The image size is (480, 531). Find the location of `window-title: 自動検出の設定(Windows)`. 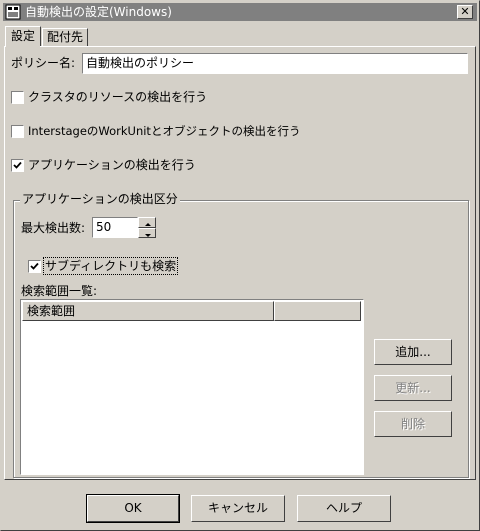

window-title: 自動検出の設定(Windows) is located at coordinates (98, 12).